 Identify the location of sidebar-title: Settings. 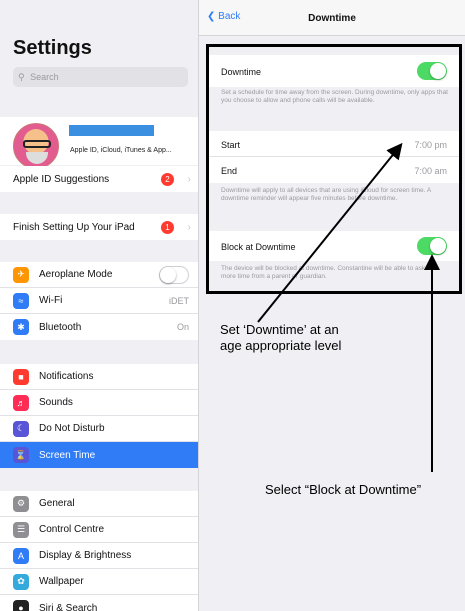
(52, 48).